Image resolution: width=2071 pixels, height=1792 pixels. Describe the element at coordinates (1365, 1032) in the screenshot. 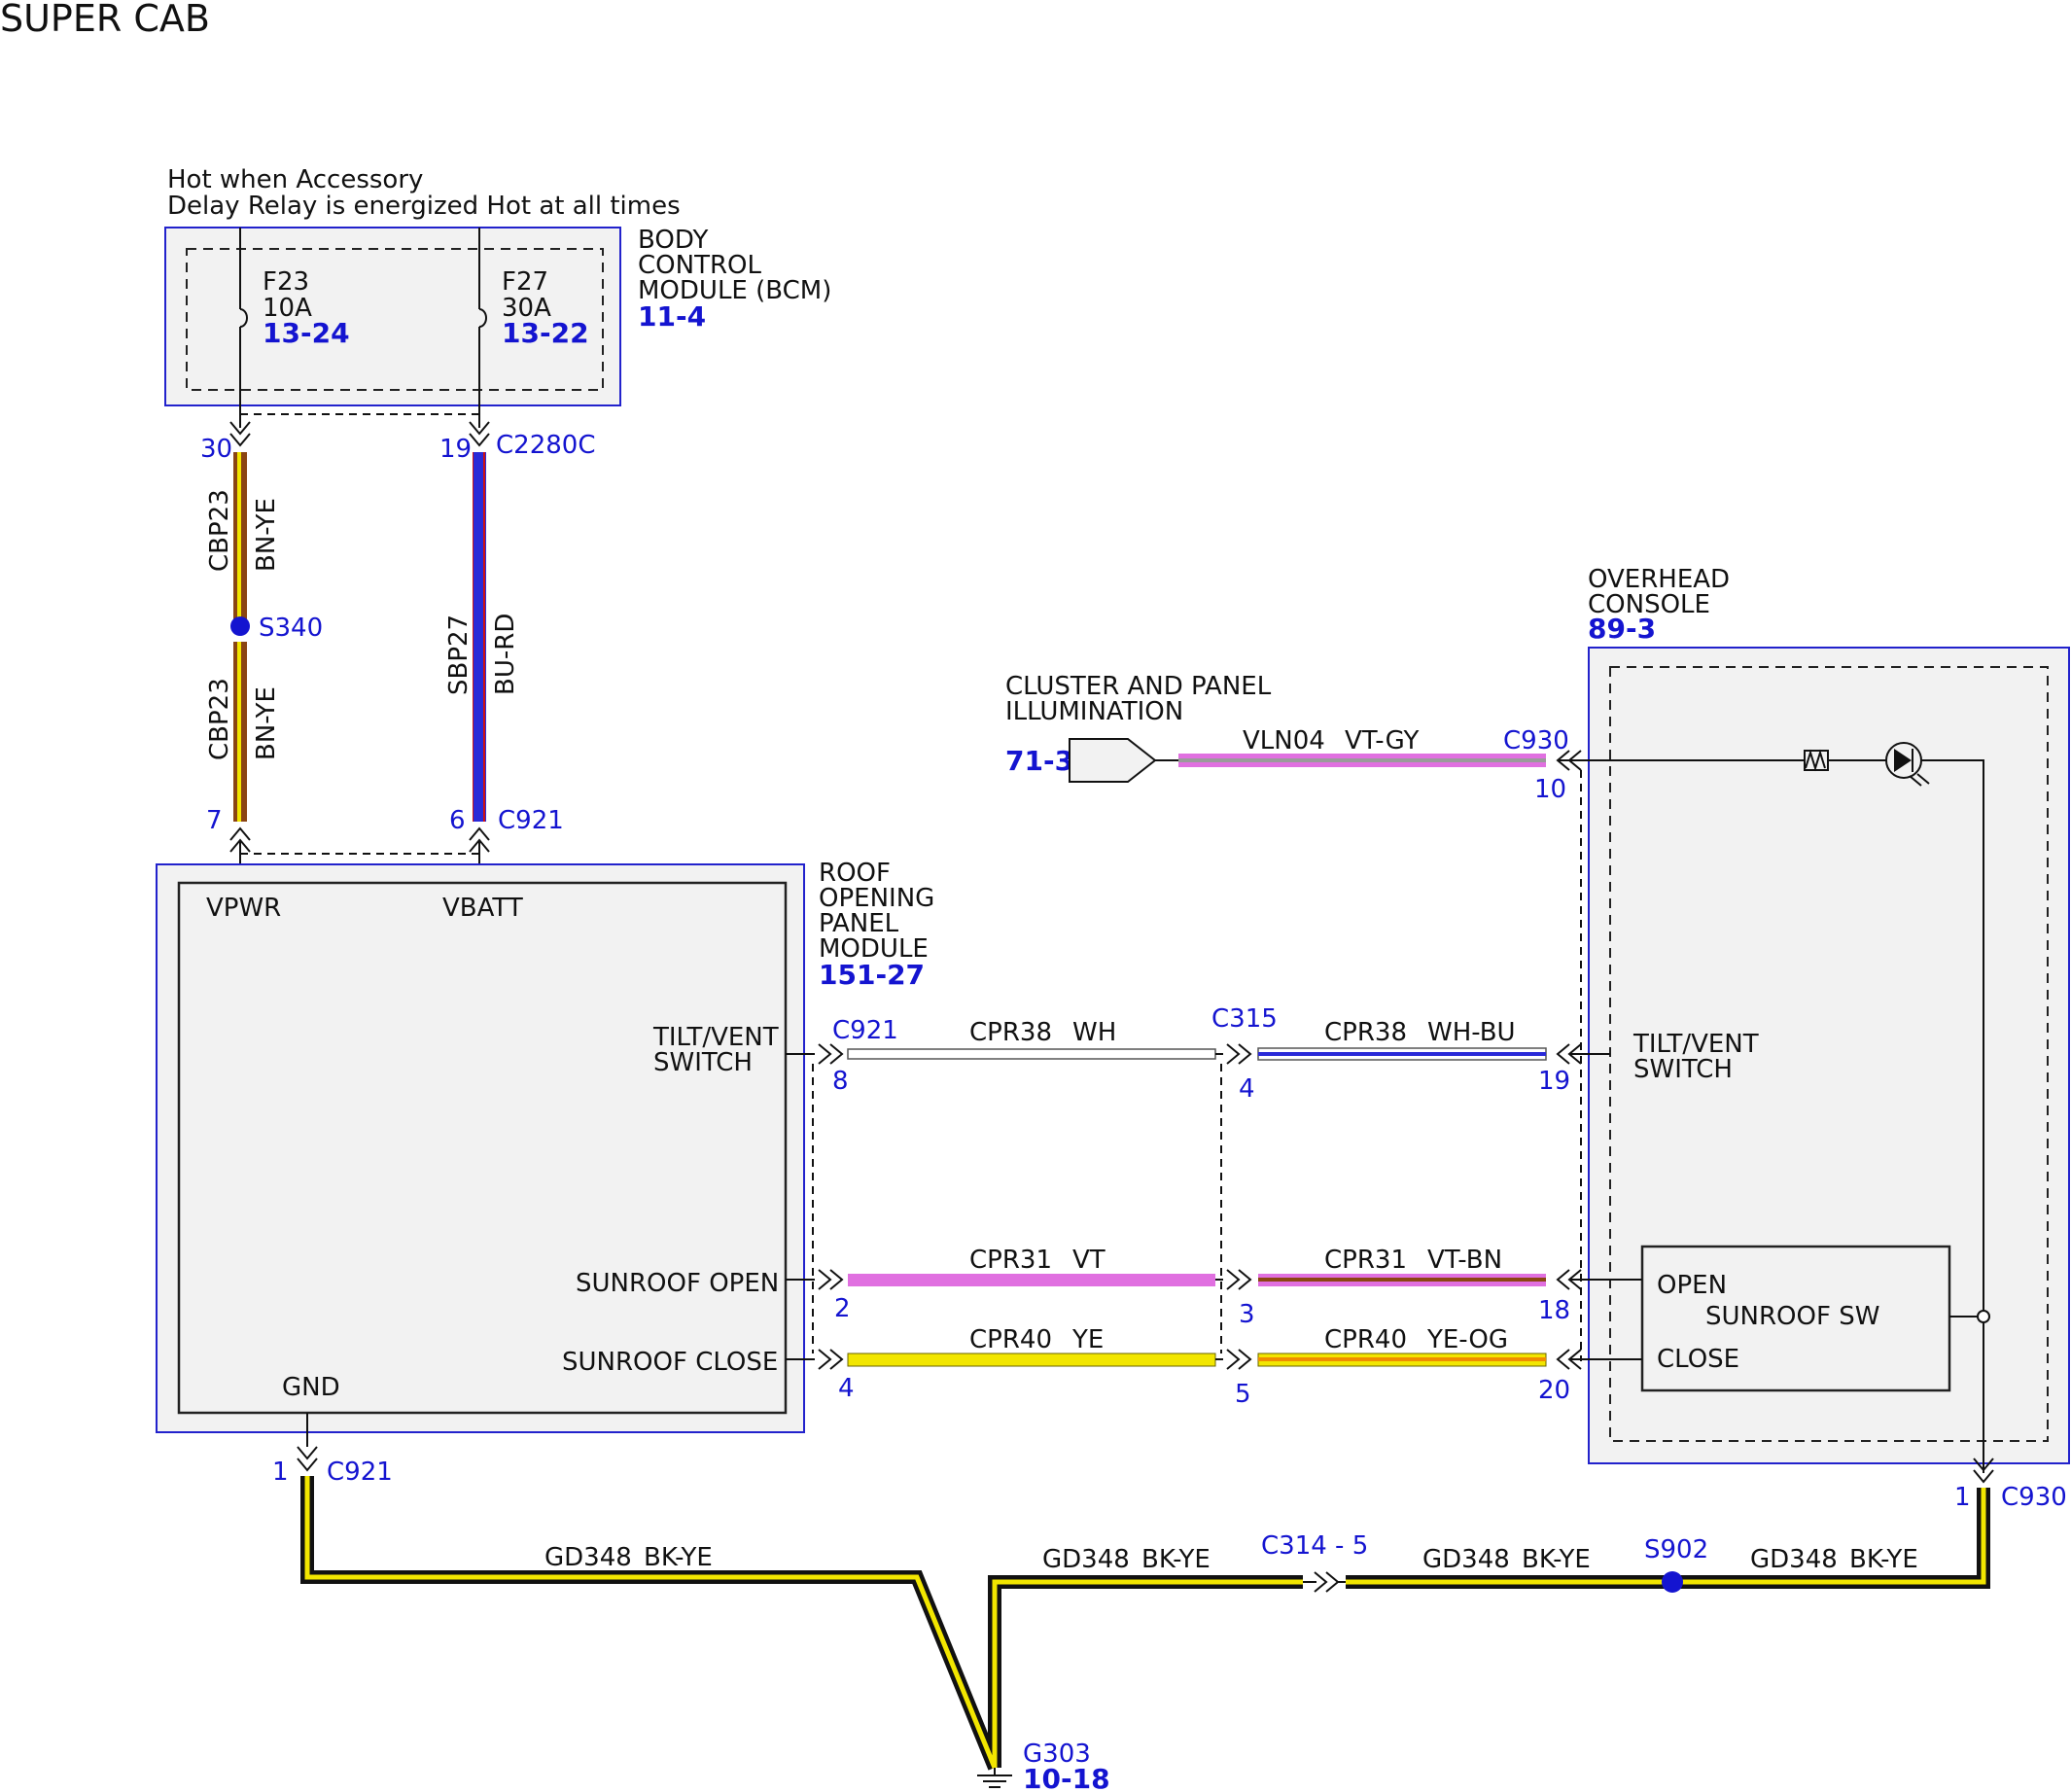

I see `wire-cpr38-b-circuit: CPR38` at that location.